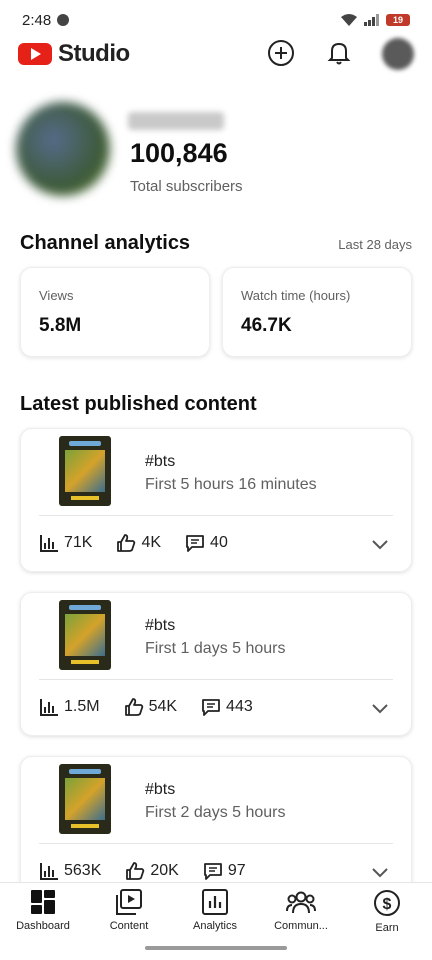  What do you see at coordinates (56, 295) in the screenshot?
I see `stat-label: Views` at bounding box center [56, 295].